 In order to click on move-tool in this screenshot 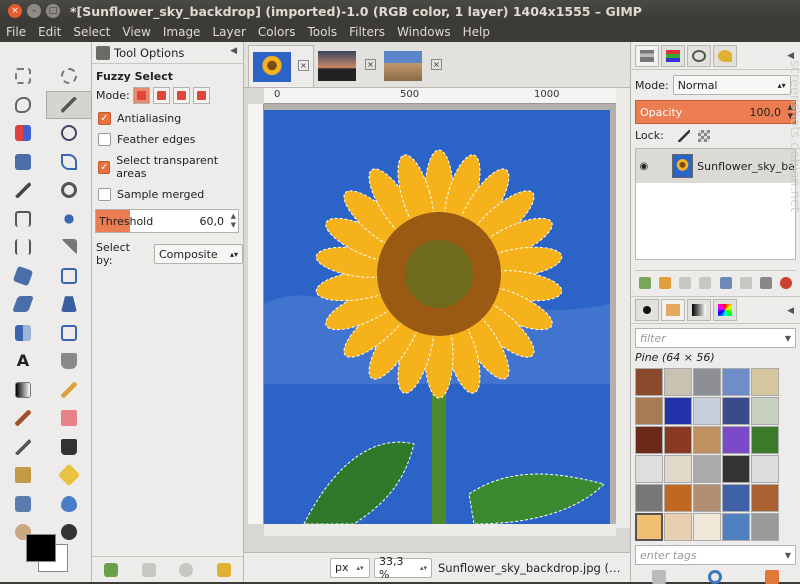, I will do `click(69, 219)`.